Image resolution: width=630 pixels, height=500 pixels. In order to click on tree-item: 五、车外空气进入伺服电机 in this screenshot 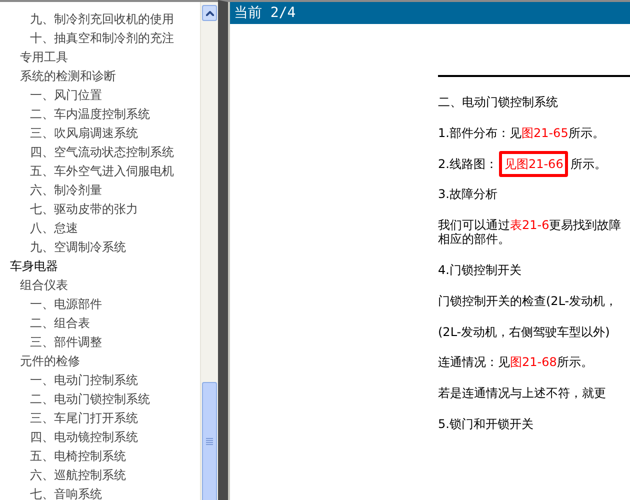, I will do `click(100, 171)`.